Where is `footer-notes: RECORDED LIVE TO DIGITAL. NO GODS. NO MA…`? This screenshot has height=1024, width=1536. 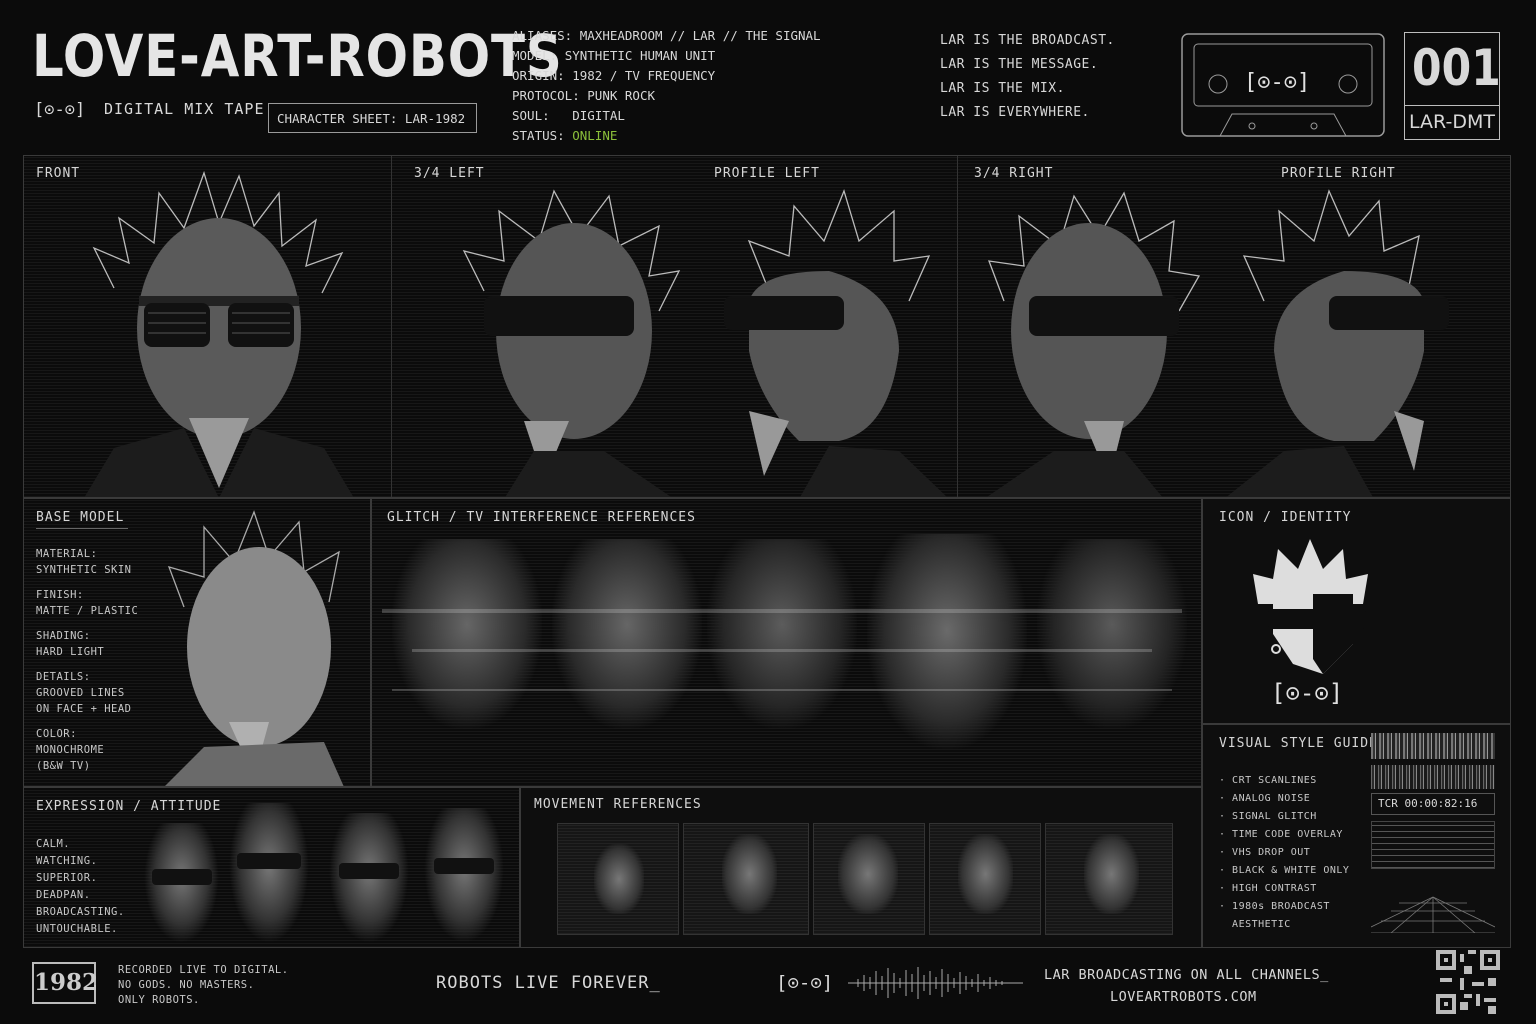
footer-notes: RECORDED LIVE TO DIGITAL. NO GODS. NO MA… is located at coordinates (203, 985).